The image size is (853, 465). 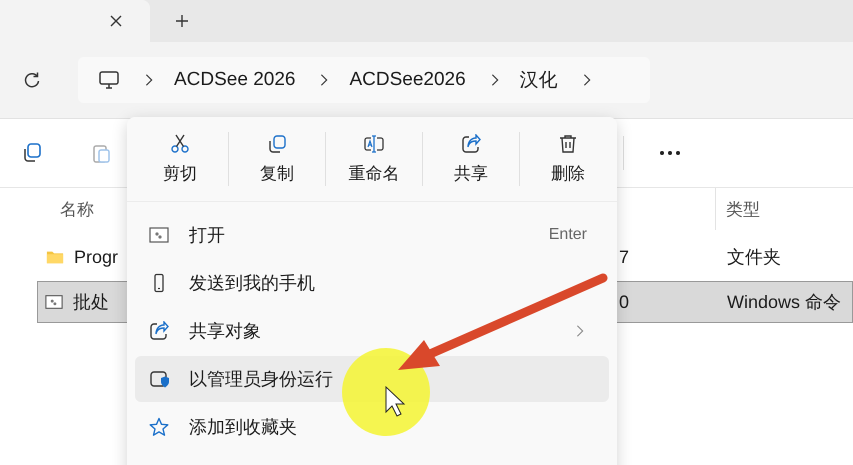 I want to click on refresh-icon, so click(x=32, y=80).